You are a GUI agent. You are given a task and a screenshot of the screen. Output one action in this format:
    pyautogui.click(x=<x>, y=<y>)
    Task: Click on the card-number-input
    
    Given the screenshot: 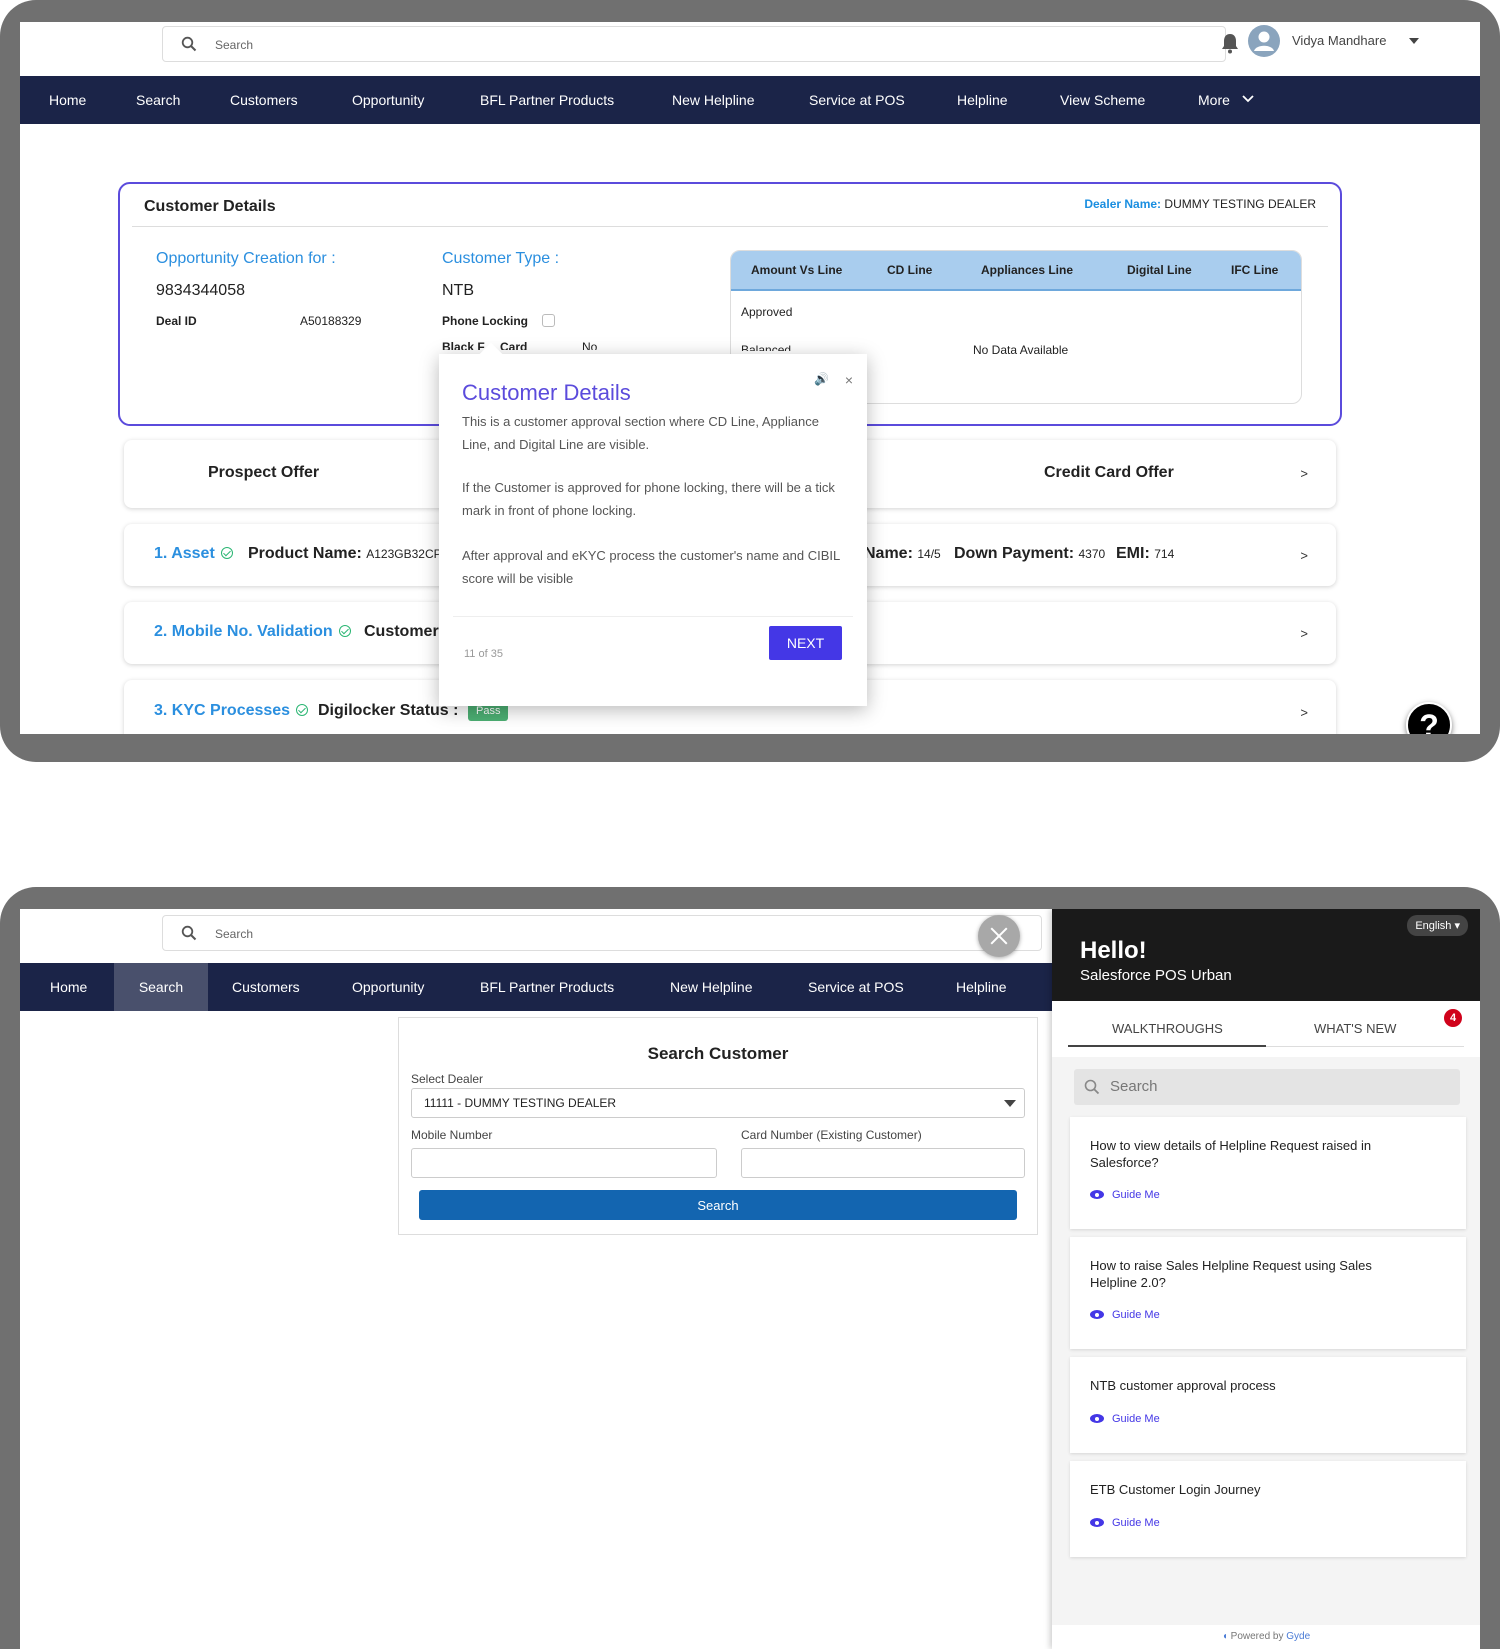 What is the action you would take?
    pyautogui.click(x=883, y=1163)
    